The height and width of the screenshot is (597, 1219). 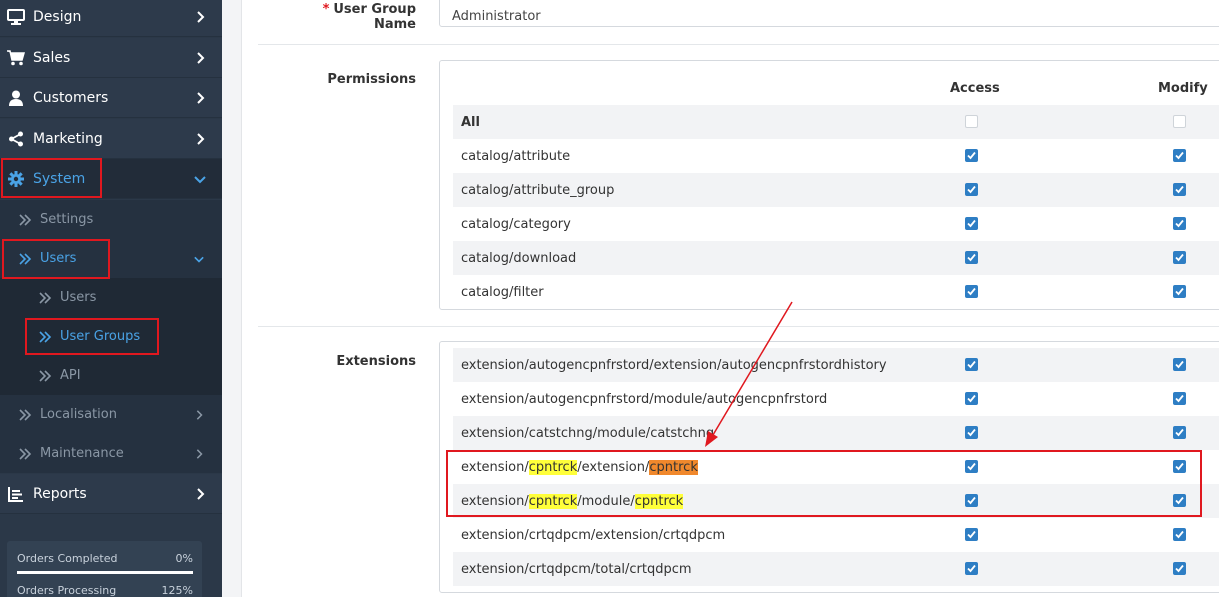 What do you see at coordinates (836, 467) in the screenshot?
I see `table-row: extension/cpntrck/extension/cpntrck` at bounding box center [836, 467].